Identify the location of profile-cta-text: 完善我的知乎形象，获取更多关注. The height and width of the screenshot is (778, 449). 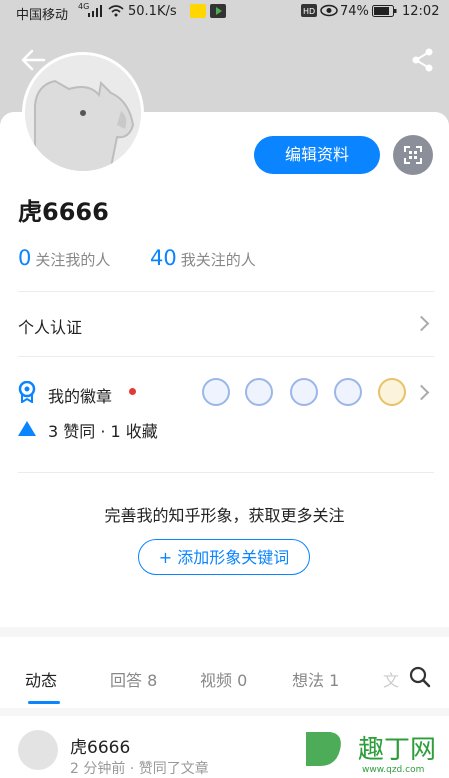
(224, 515).